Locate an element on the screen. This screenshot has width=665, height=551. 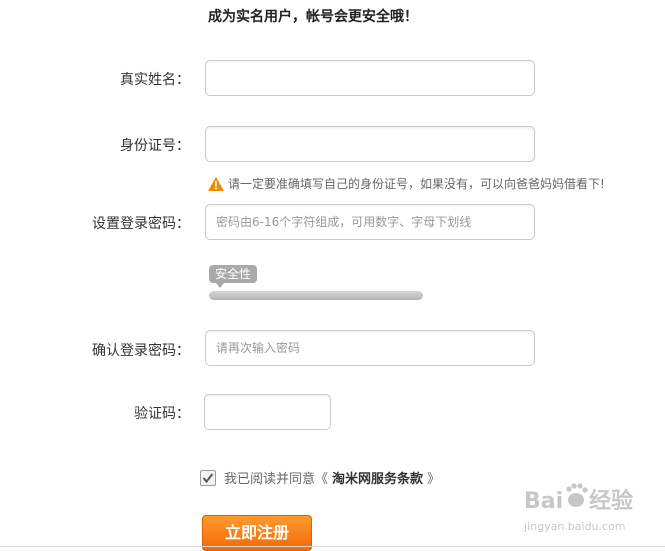
real-name-label: 真实姓名： is located at coordinates (155, 80).